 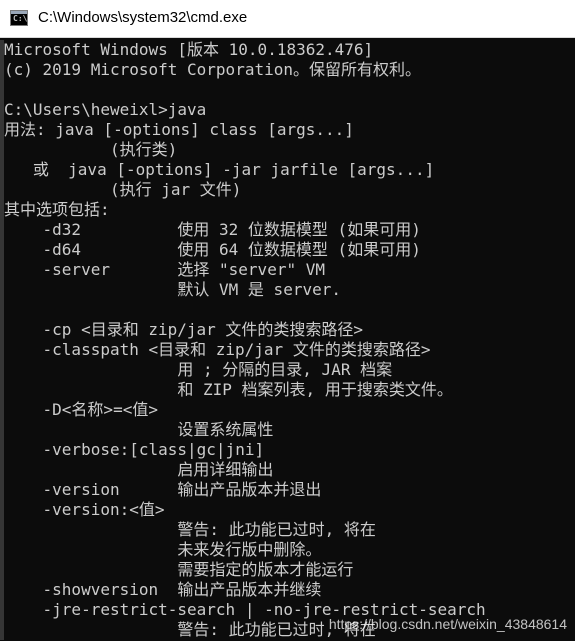 What do you see at coordinates (184, 329) in the screenshot?
I see `console-line: -cp <目录和 zip/jar 文件的类搜索路径>` at bounding box center [184, 329].